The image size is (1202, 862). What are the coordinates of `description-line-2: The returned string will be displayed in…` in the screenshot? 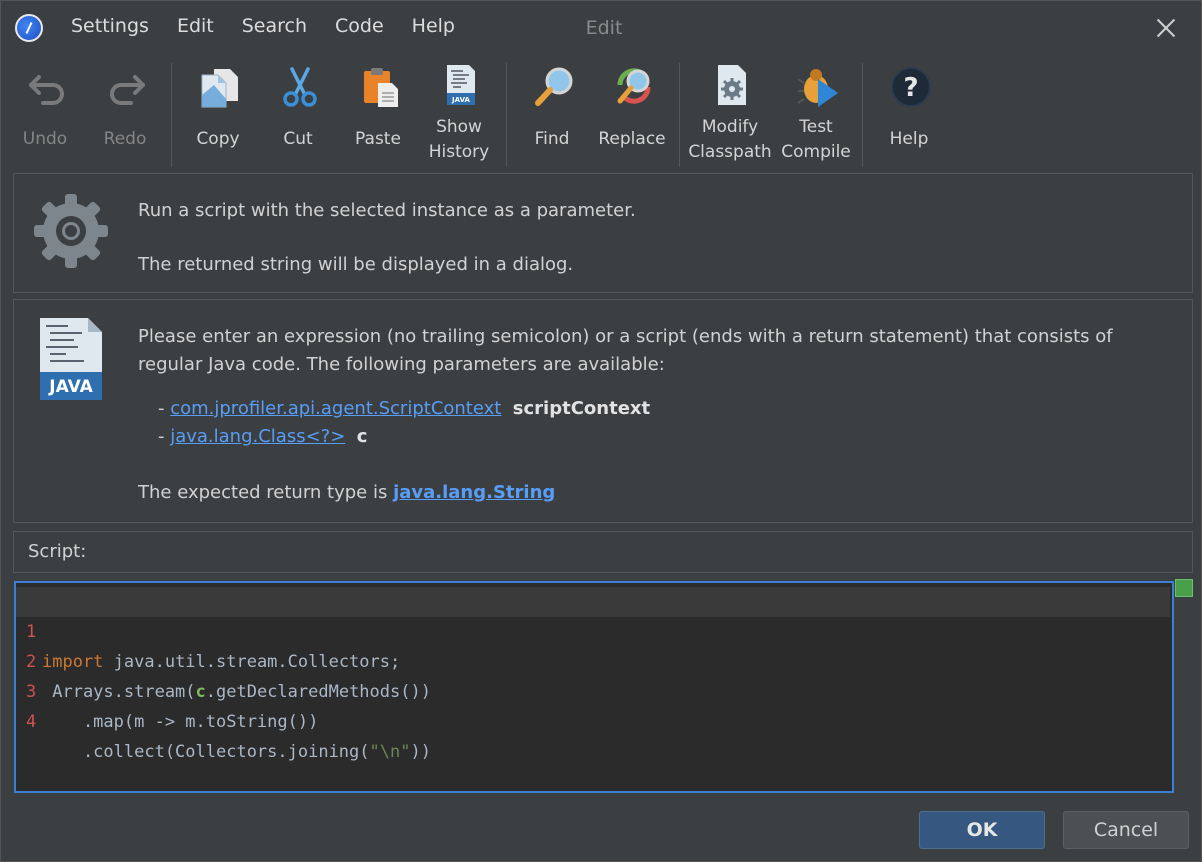 It's located at (356, 264).